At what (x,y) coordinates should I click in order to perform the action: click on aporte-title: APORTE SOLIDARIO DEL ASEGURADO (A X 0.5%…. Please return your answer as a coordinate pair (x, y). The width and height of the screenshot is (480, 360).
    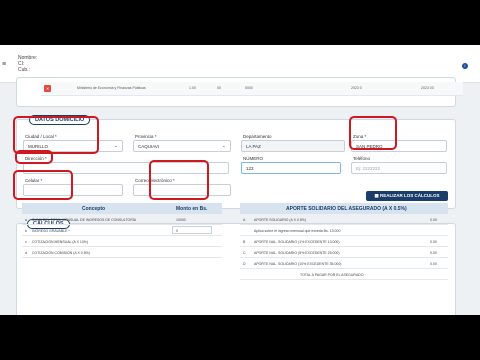
    Looking at the image, I should click on (346, 209).